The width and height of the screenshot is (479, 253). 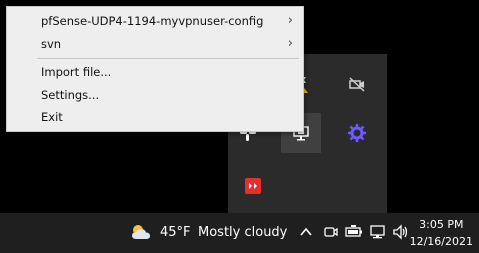 I want to click on clock-date: 12/16/2021, so click(x=441, y=241).